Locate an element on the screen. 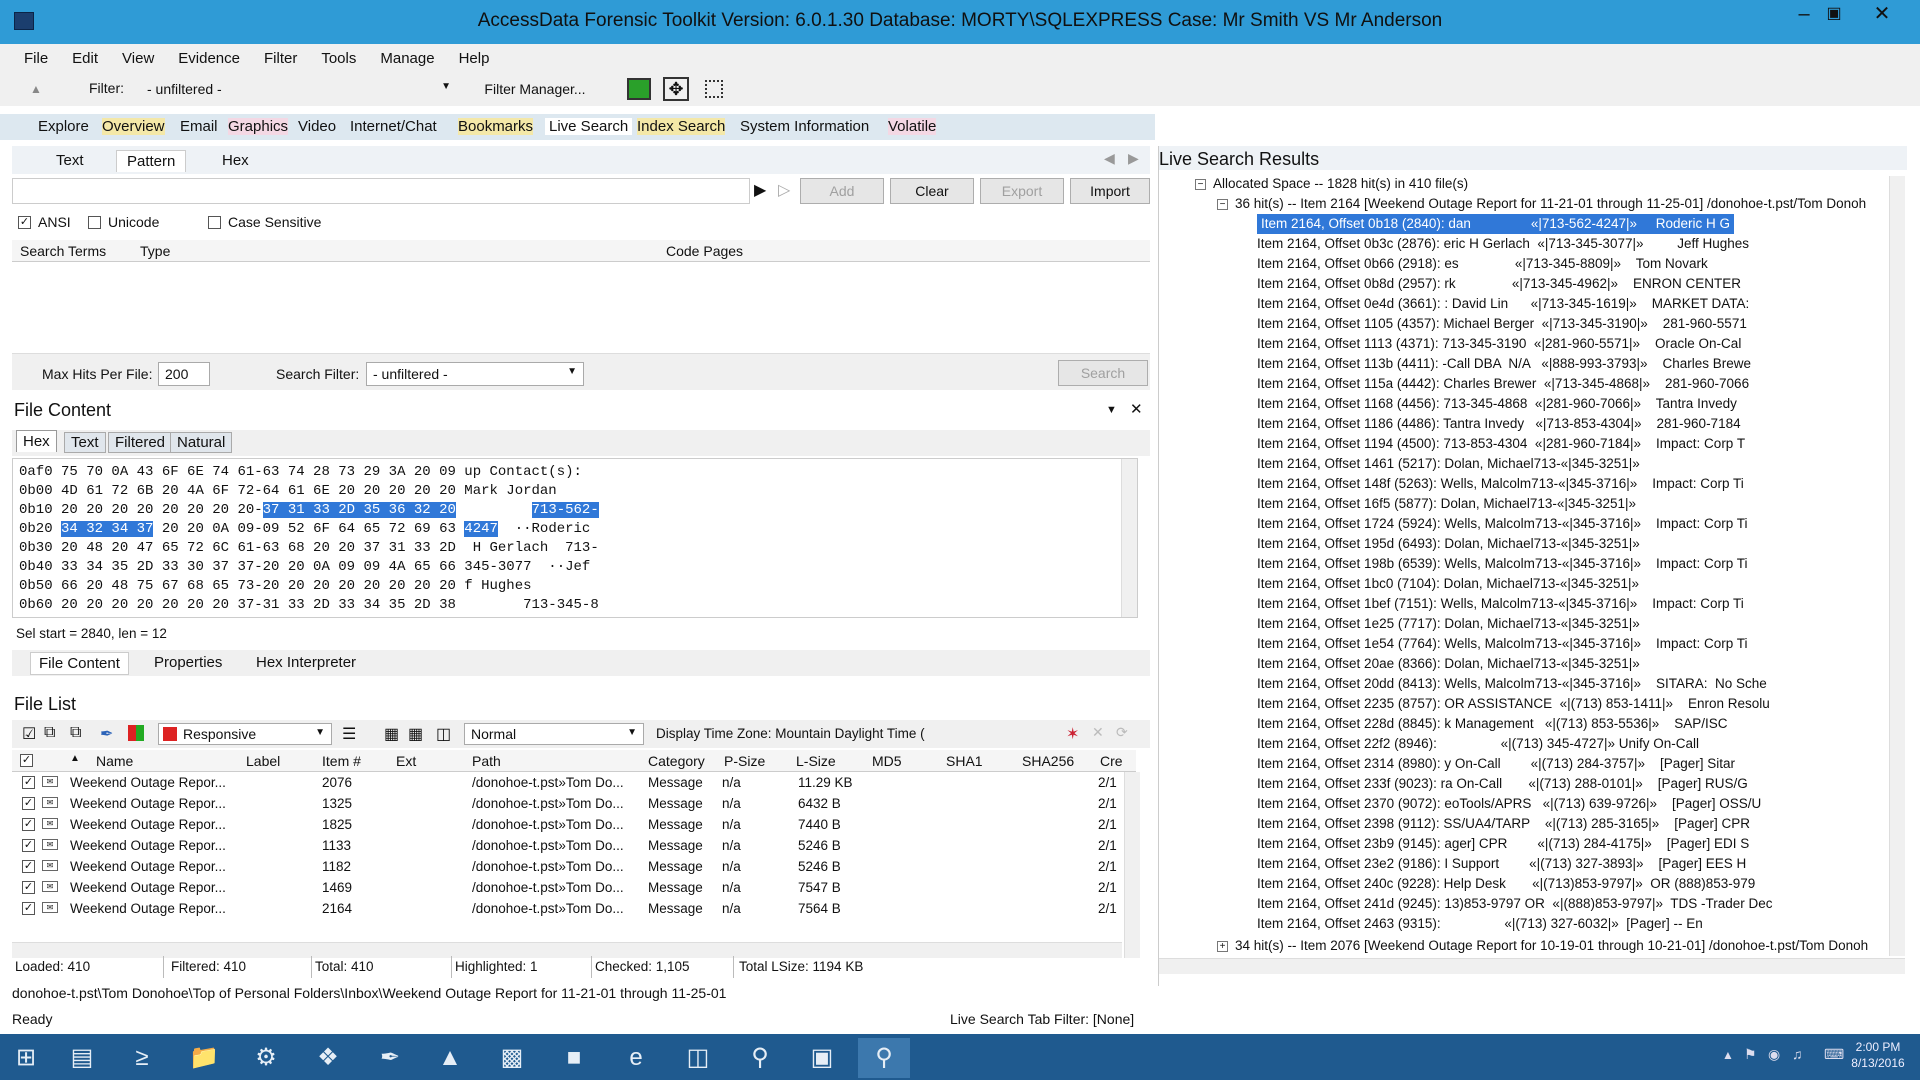 The image size is (1920, 1080). clock-date: 8/13/2016 is located at coordinates (1878, 1063).